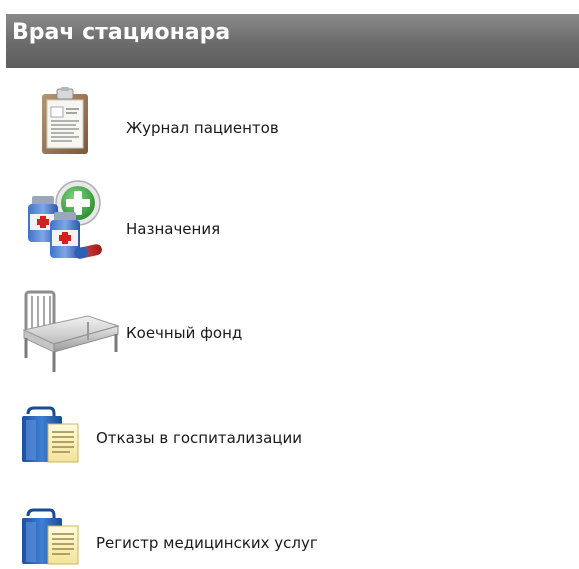  Describe the element at coordinates (121, 32) in the screenshot. I see `section-title: Врач стационара` at that location.